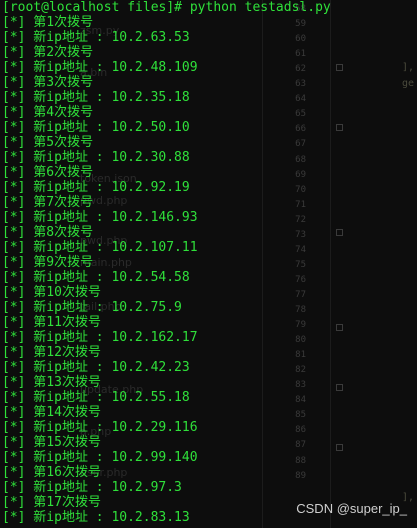  What do you see at coordinates (48, 172) in the screenshot?
I see `terminal-line: [*] 第6次拨号` at bounding box center [48, 172].